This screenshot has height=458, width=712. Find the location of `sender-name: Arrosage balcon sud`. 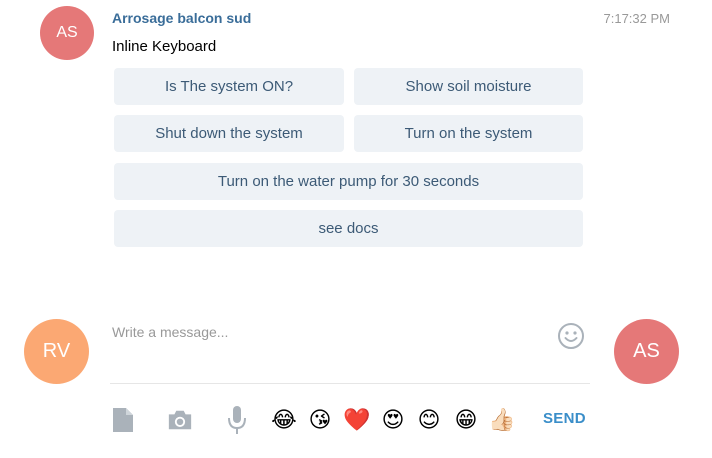

sender-name: Arrosage balcon sud is located at coordinates (181, 18).